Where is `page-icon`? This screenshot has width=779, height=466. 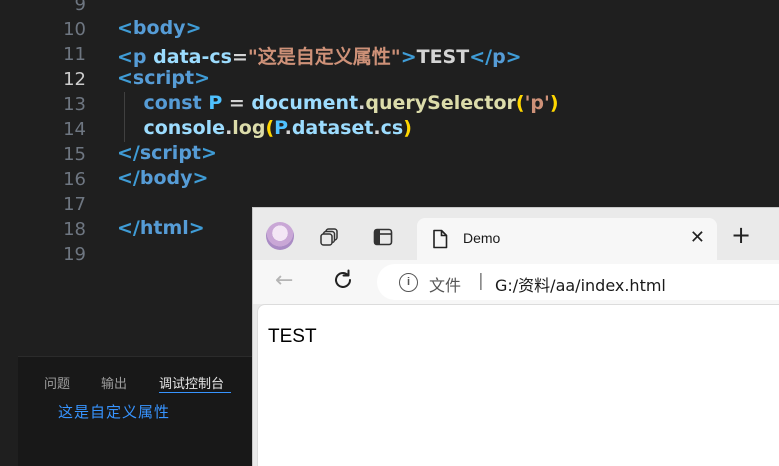 page-icon is located at coordinates (440, 239).